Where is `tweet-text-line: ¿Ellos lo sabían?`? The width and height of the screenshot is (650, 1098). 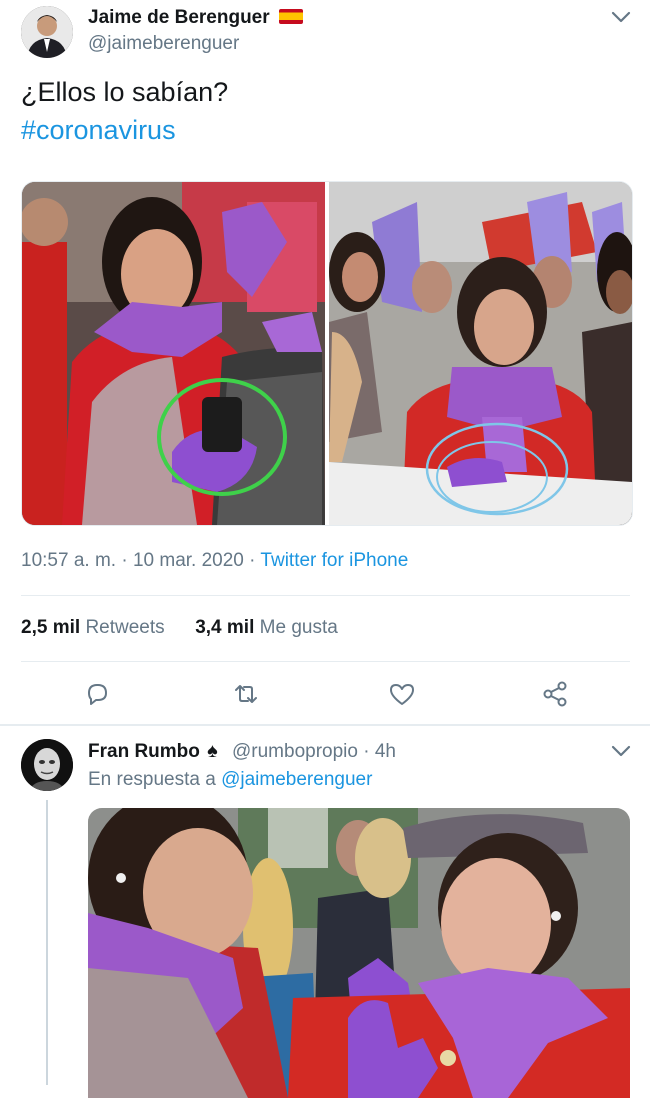 tweet-text-line: ¿Ellos lo sabían? is located at coordinates (125, 92).